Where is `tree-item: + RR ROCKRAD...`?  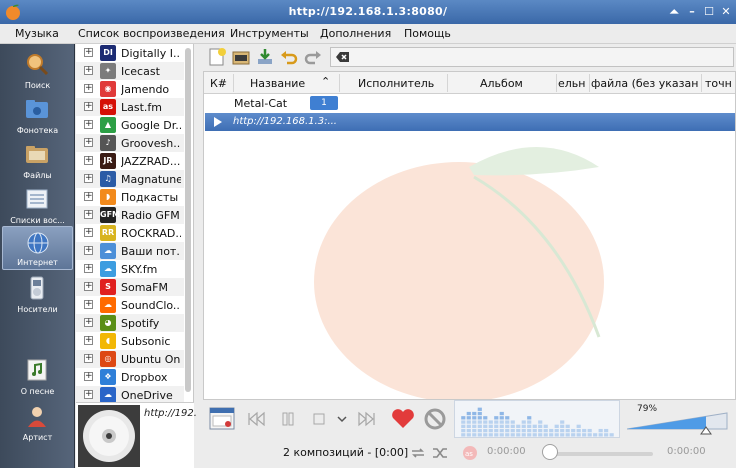
tree-item: + RR ROCKRAD... is located at coordinates (130, 233).